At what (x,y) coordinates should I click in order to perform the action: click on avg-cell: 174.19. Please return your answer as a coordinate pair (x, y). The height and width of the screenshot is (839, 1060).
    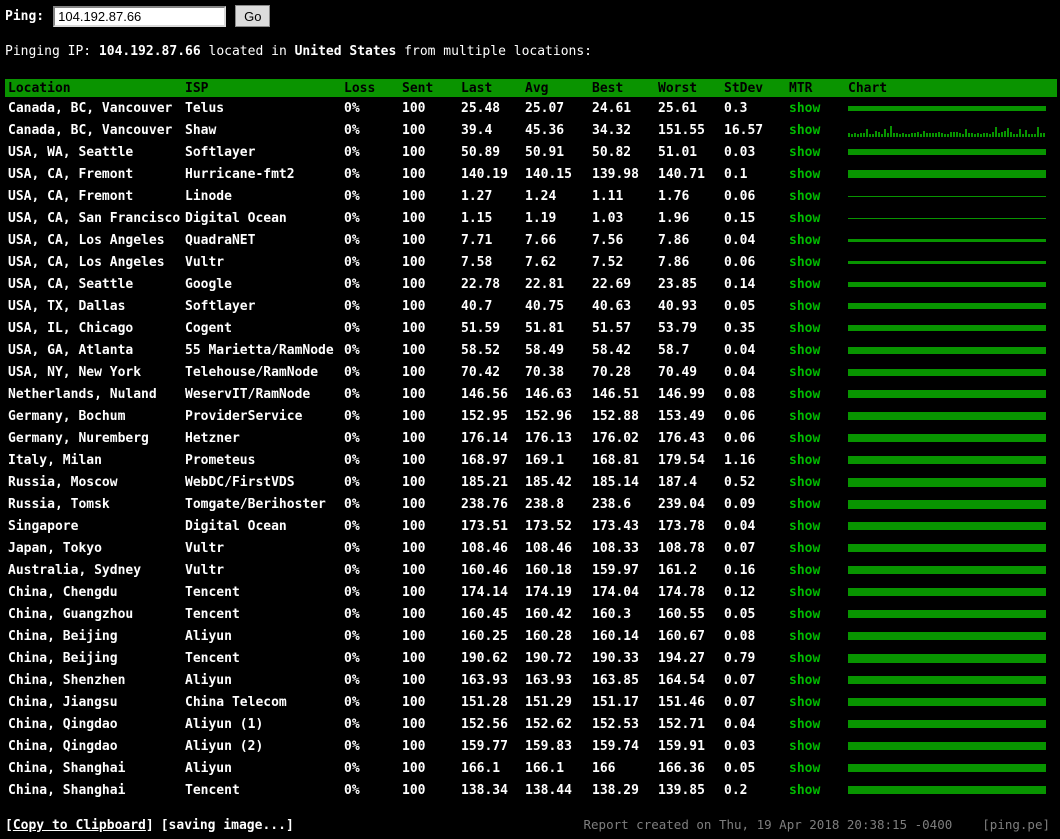
    Looking at the image, I should click on (548, 592).